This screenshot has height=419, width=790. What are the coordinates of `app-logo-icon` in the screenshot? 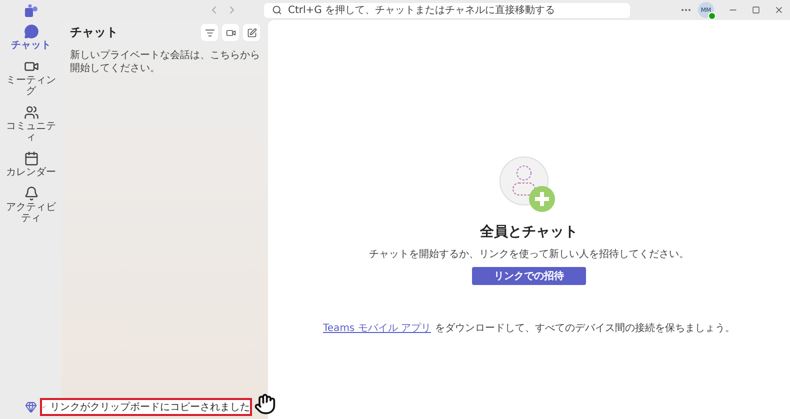 It's located at (31, 11).